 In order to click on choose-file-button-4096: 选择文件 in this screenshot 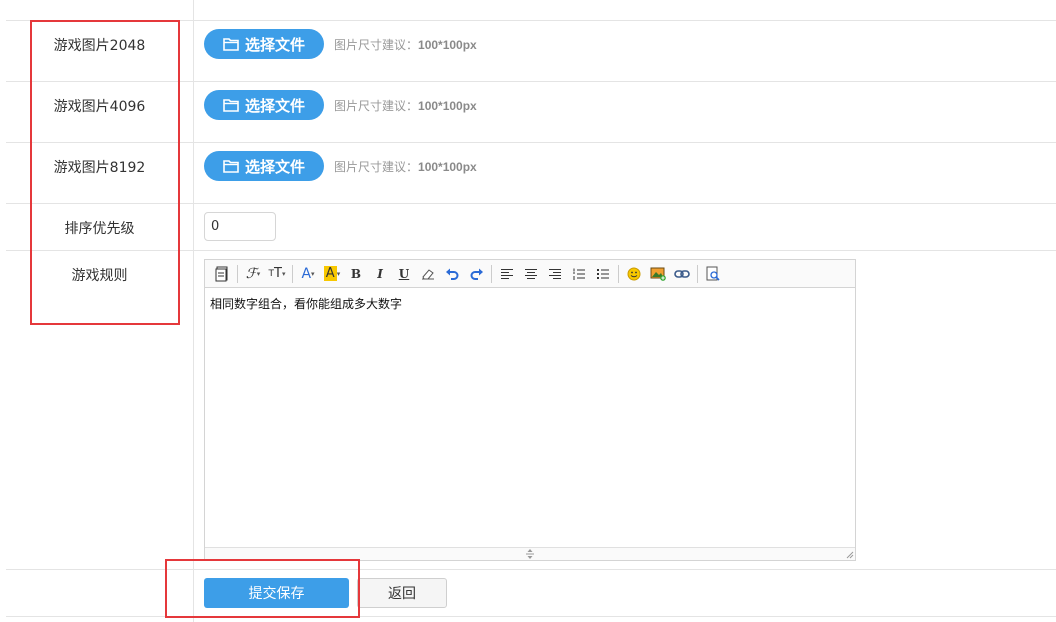, I will do `click(264, 105)`.